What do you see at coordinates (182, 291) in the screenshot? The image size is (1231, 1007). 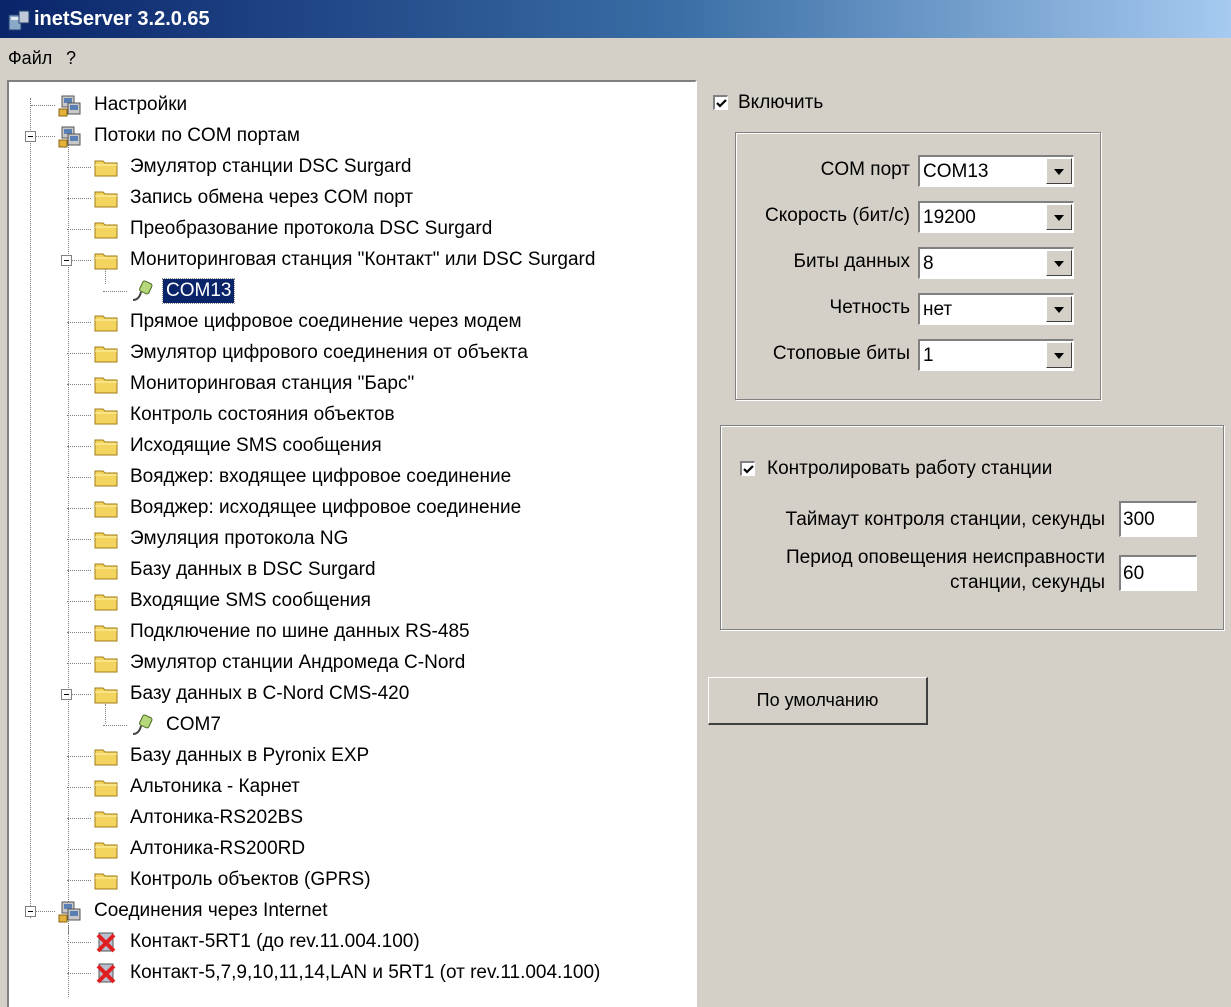 I see `tree-node: COM13` at bounding box center [182, 291].